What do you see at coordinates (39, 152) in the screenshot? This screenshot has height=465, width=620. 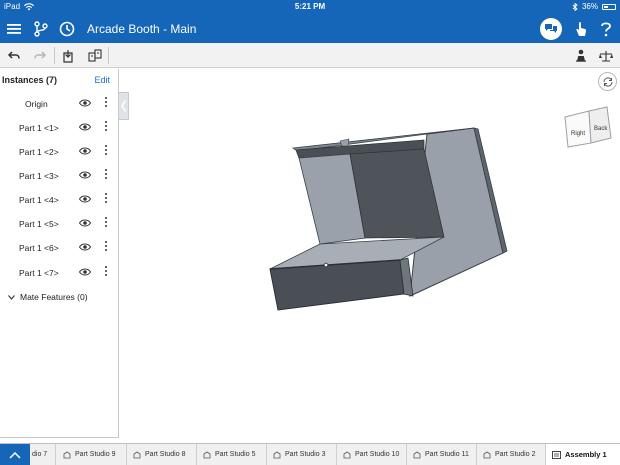 I see `instance-label: Part 1 <2>` at bounding box center [39, 152].